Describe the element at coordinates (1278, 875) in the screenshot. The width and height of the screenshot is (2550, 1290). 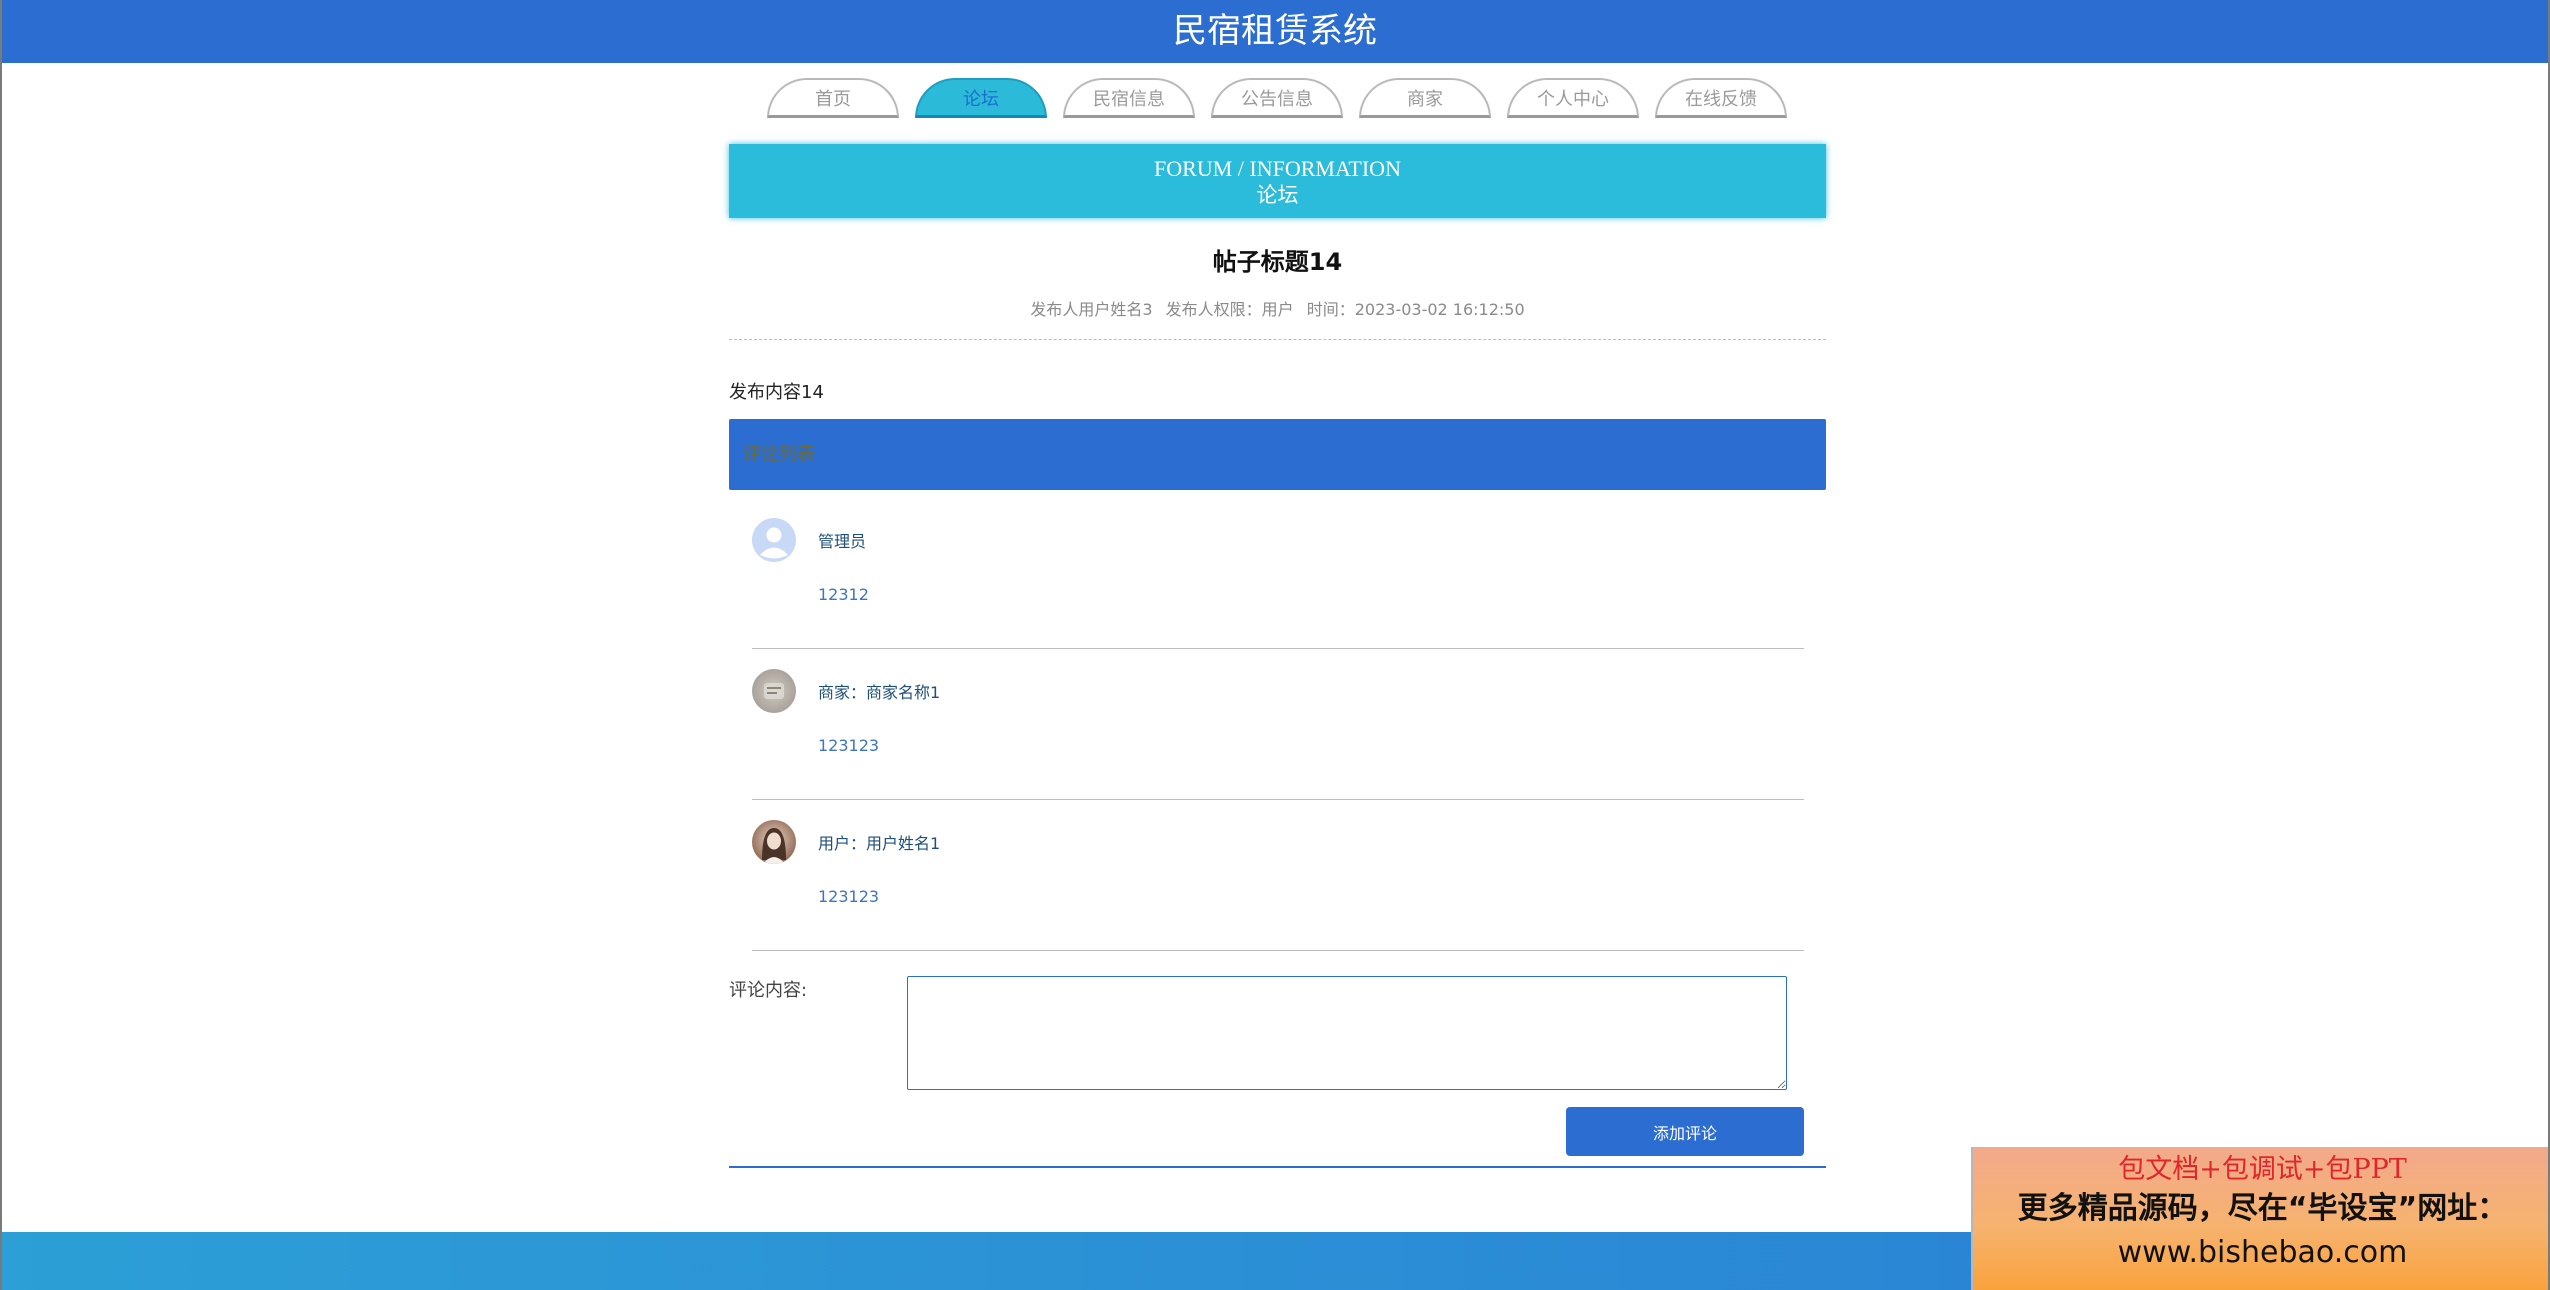
I see `comment-item: 用户：用户姓名1 123123` at that location.